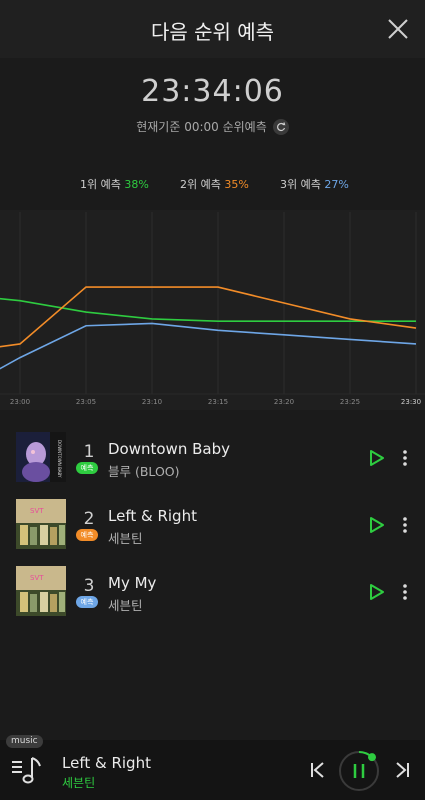  I want to click on legend-second: 2위 예측 35%, so click(214, 184).